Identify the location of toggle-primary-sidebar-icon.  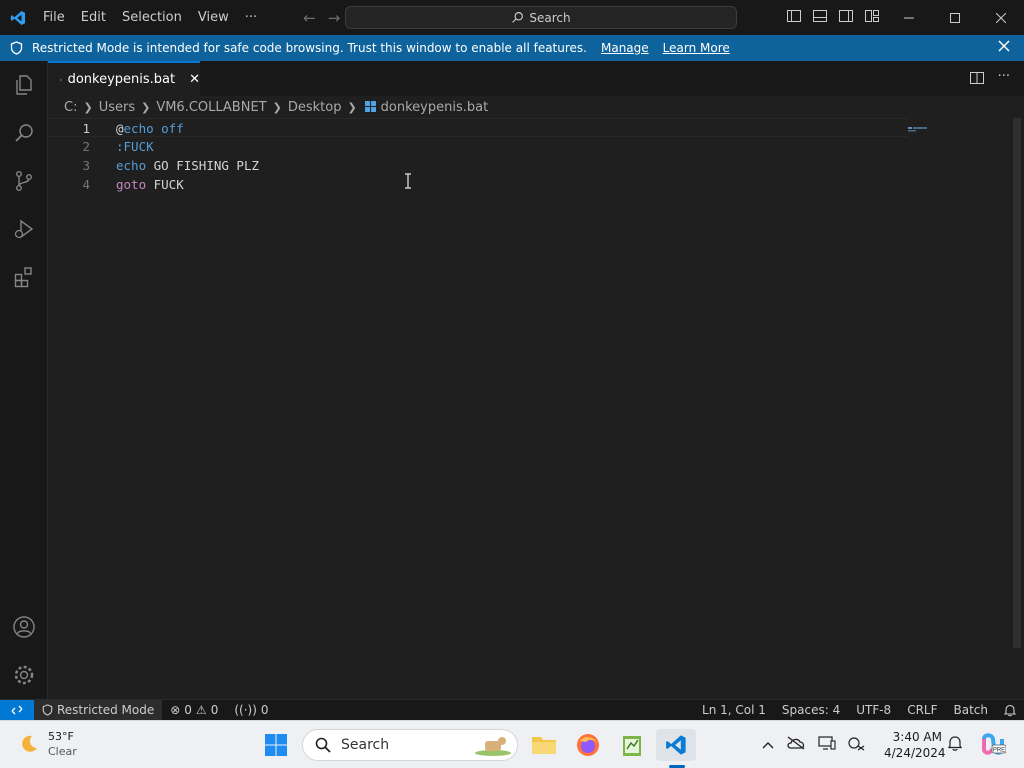
(794, 16).